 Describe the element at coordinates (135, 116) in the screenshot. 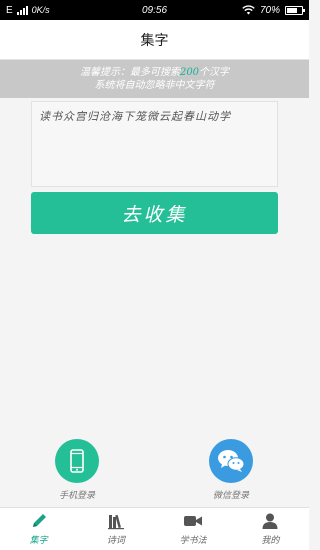

I see `characters-input-value: 读书众宫归沧海下笼微云起春山动学` at that location.